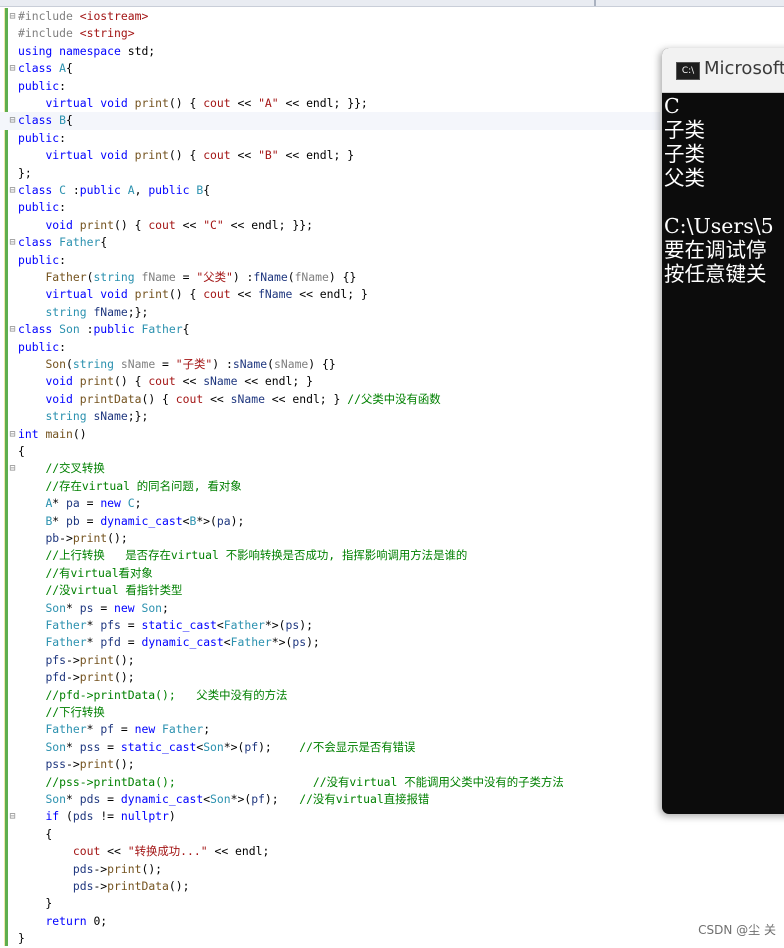  I want to click on code-line: ⊟ class Son :public Father{, so click(330, 329).